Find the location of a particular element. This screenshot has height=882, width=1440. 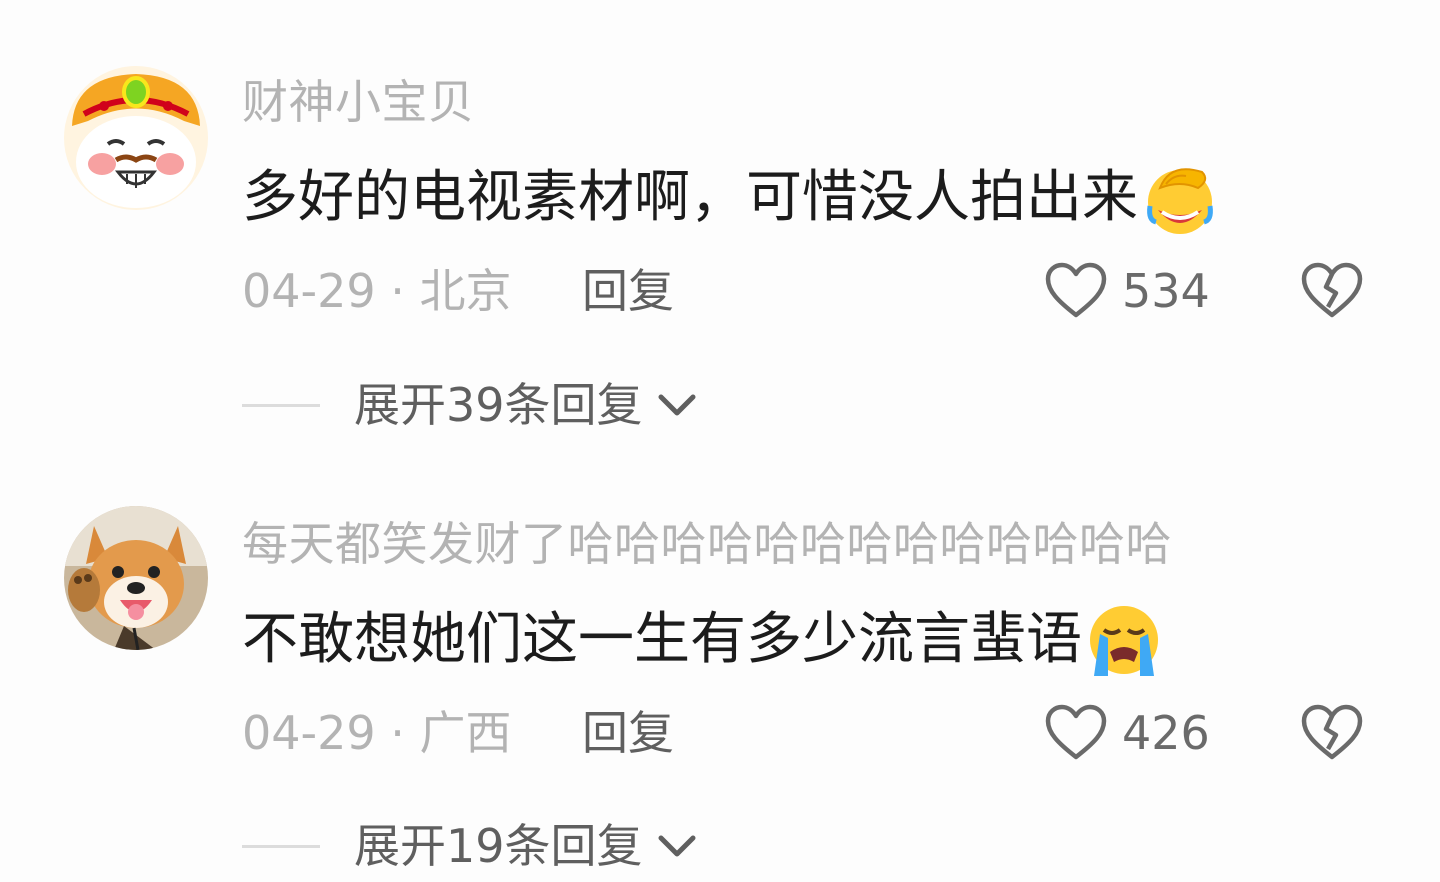

expand-replies-row: 展开39条回复 is located at coordinates (469, 405).